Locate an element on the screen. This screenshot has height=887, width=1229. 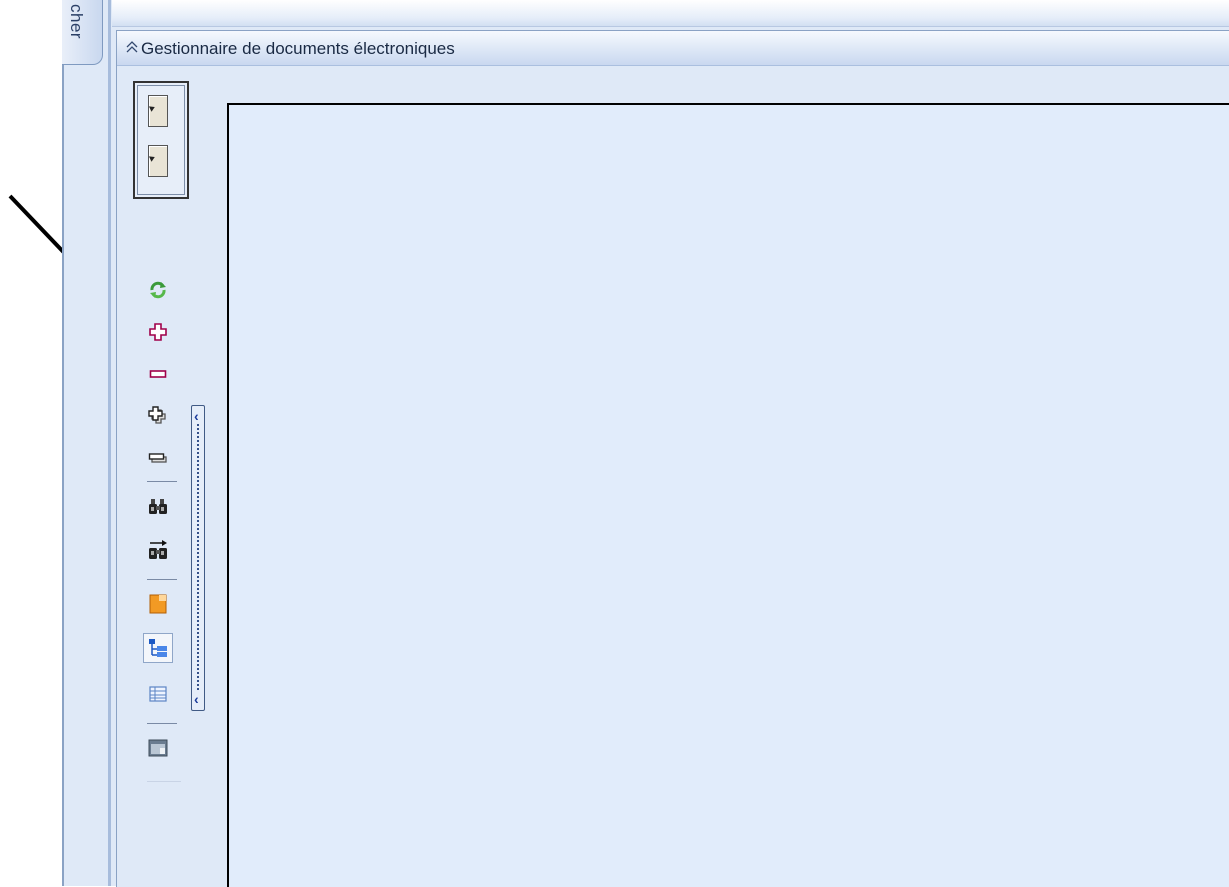
toolbar-splitter-handle: ‹ ‹ is located at coordinates (198, 558).